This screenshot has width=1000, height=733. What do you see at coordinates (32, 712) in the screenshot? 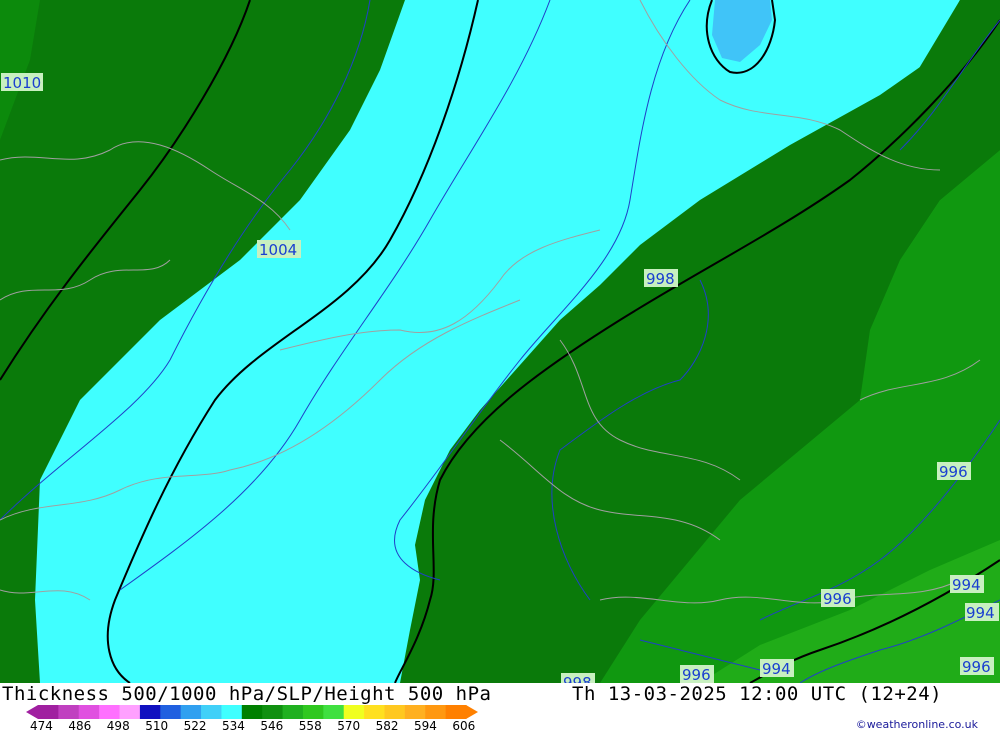
I see `colorbar-arrow-left` at bounding box center [32, 712].